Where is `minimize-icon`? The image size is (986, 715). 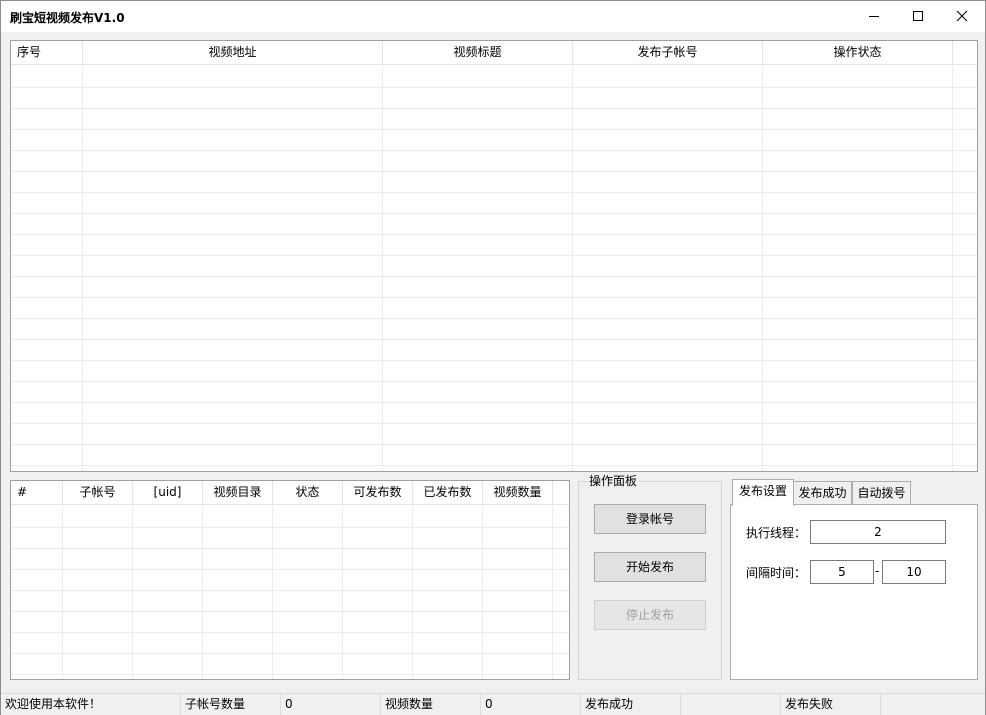 minimize-icon is located at coordinates (874, 16).